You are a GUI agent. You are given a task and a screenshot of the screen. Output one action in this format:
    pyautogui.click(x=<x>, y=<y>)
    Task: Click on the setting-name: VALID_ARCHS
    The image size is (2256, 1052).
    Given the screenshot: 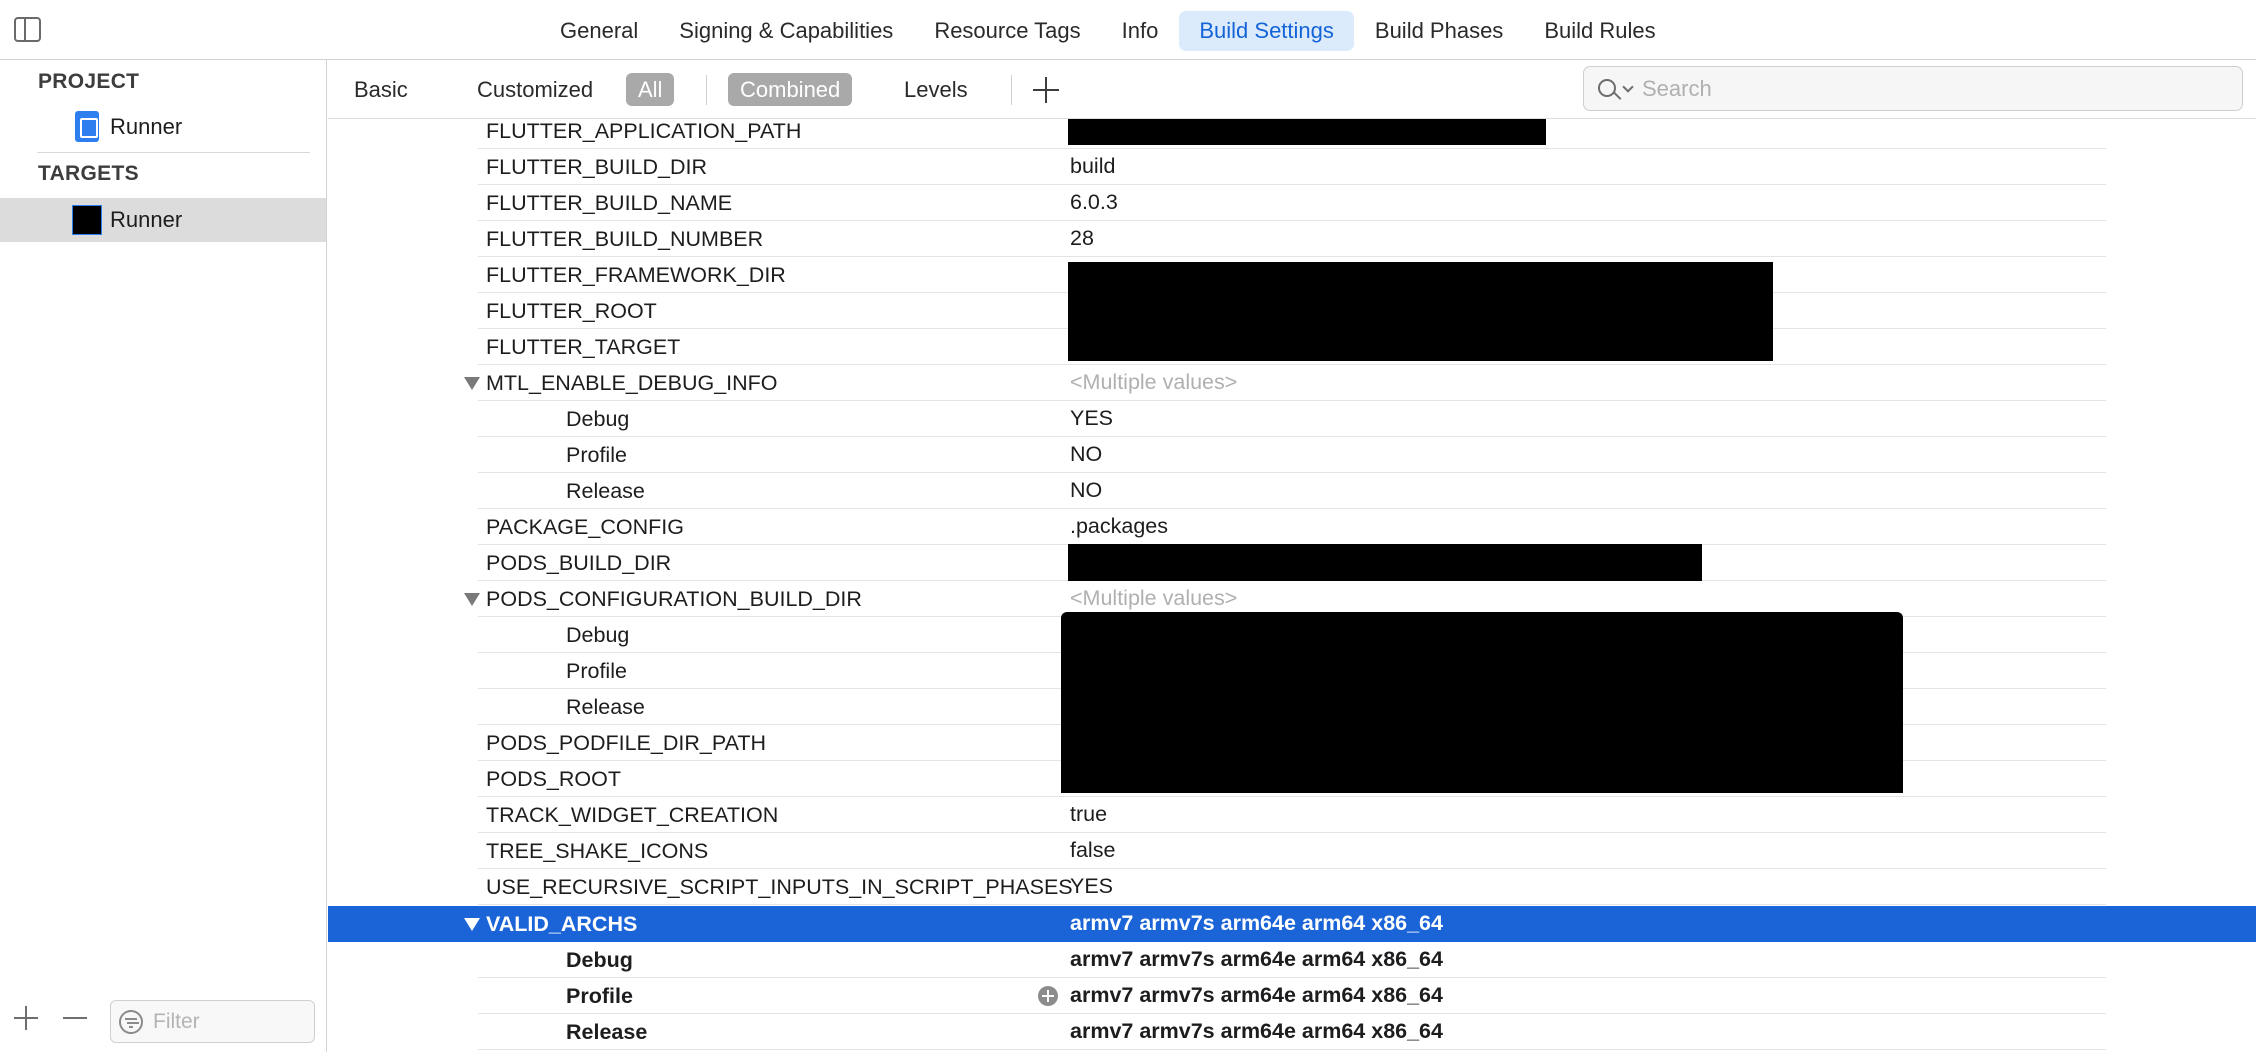 What is the action you would take?
    pyautogui.click(x=562, y=924)
    